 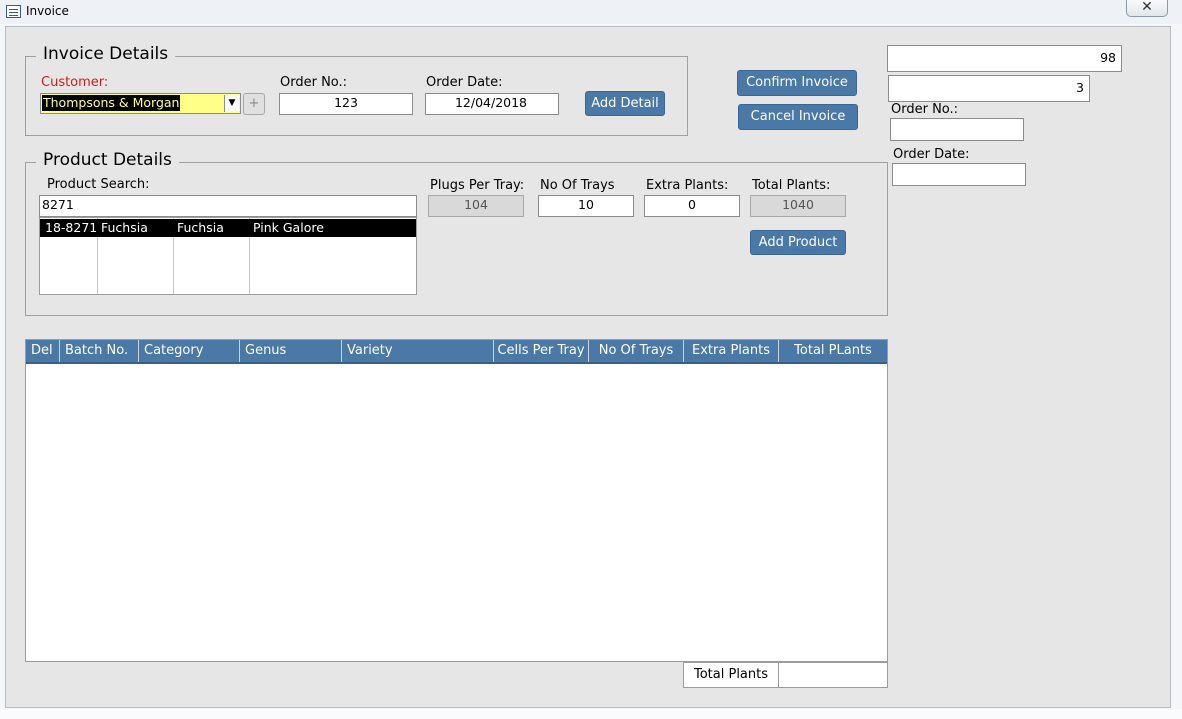 I want to click on list-item: 18-8271 Fuchsia Fuchsia Pink Galore, so click(x=228, y=228).